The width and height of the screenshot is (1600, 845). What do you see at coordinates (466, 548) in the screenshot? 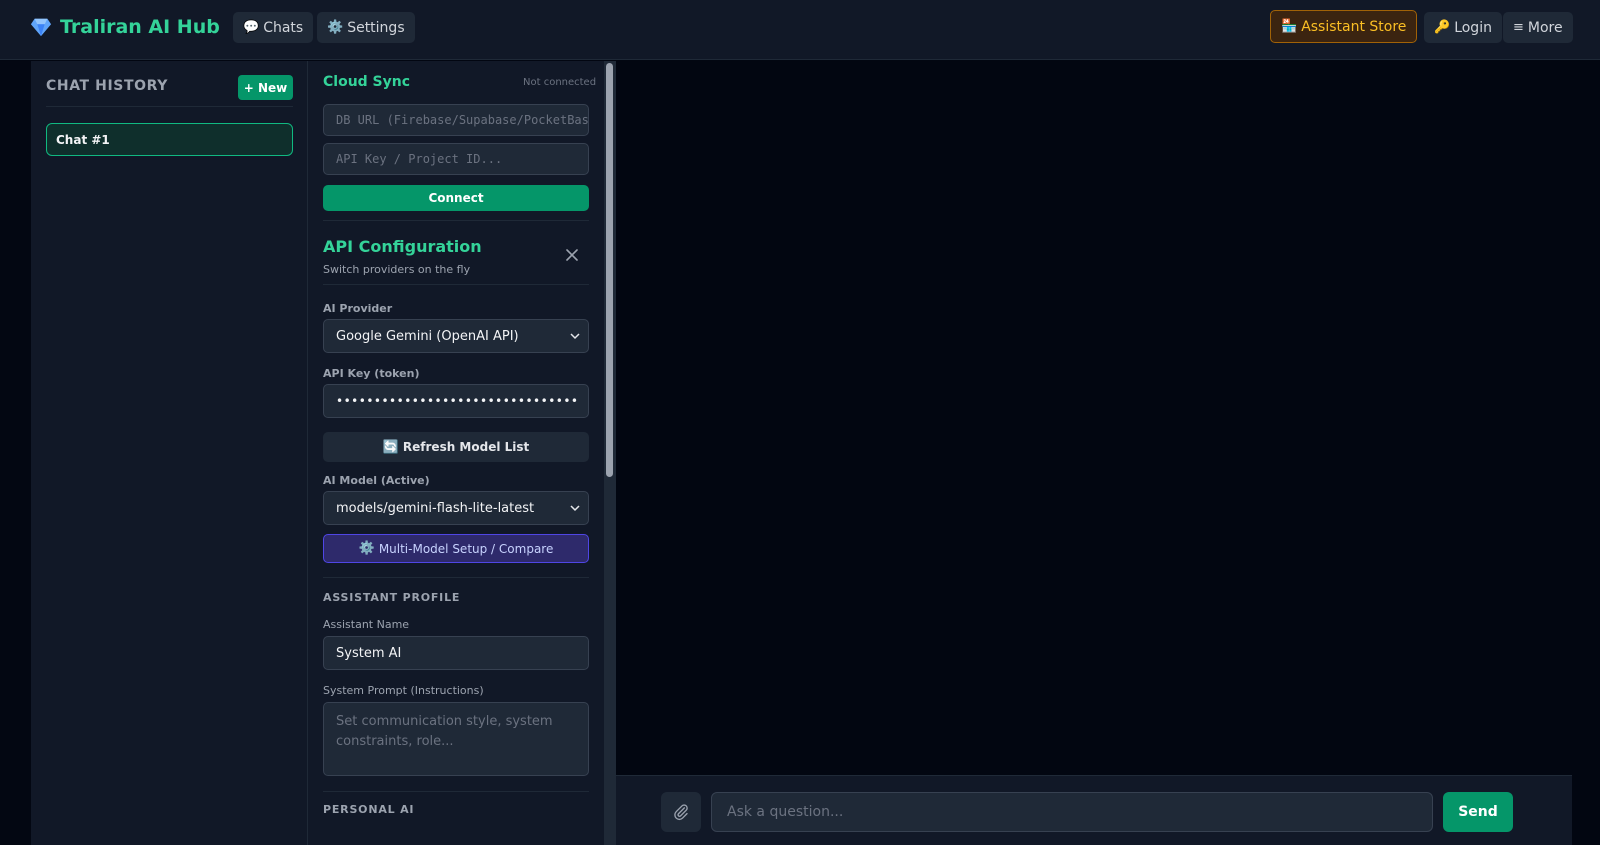
I see `multi-model-label: Multi-Model Setup / Compare` at bounding box center [466, 548].